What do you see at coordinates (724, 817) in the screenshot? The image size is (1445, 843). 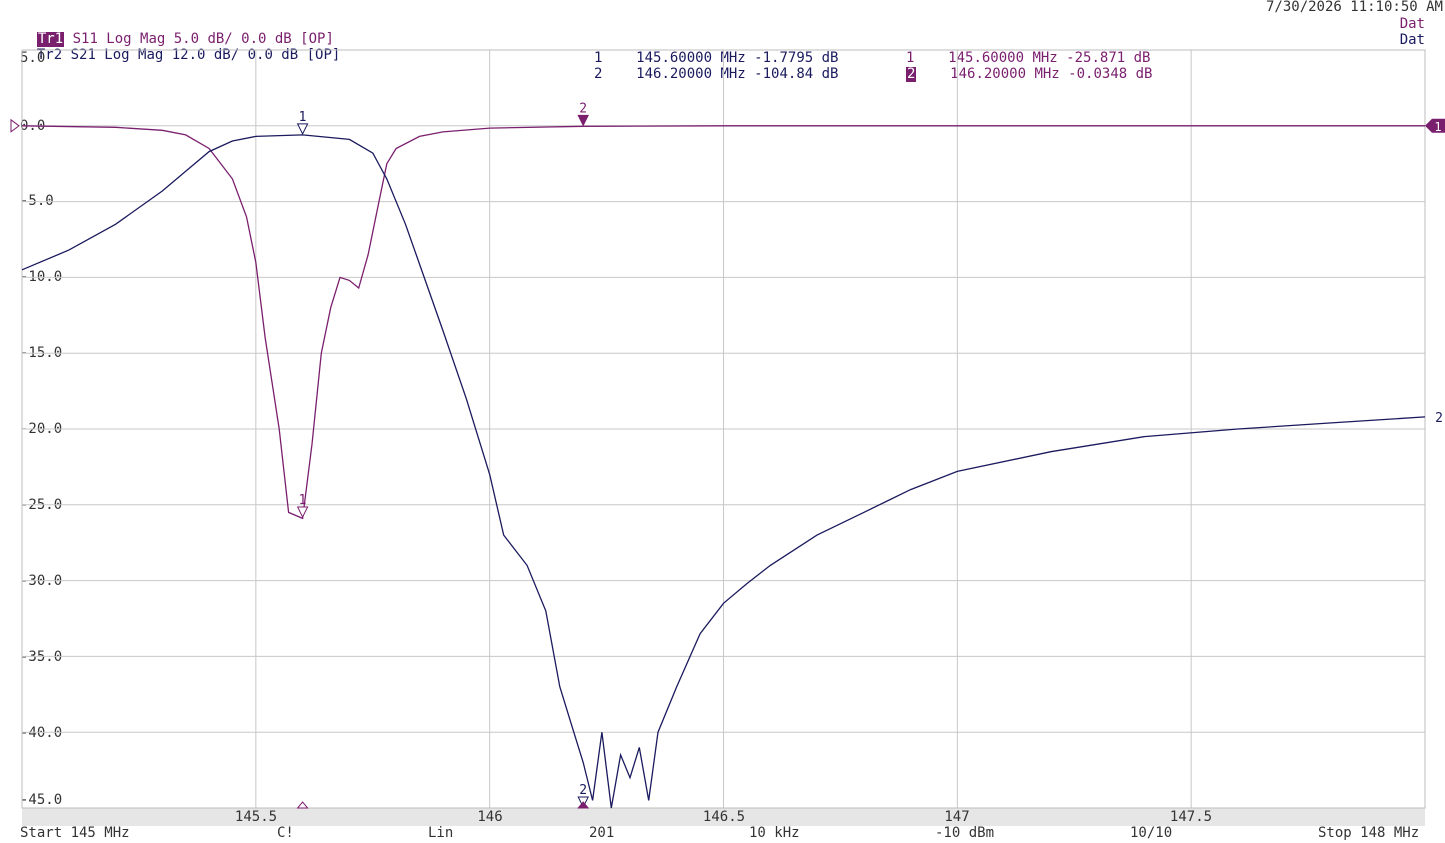 I see `x-tick-label: 146.5` at bounding box center [724, 817].